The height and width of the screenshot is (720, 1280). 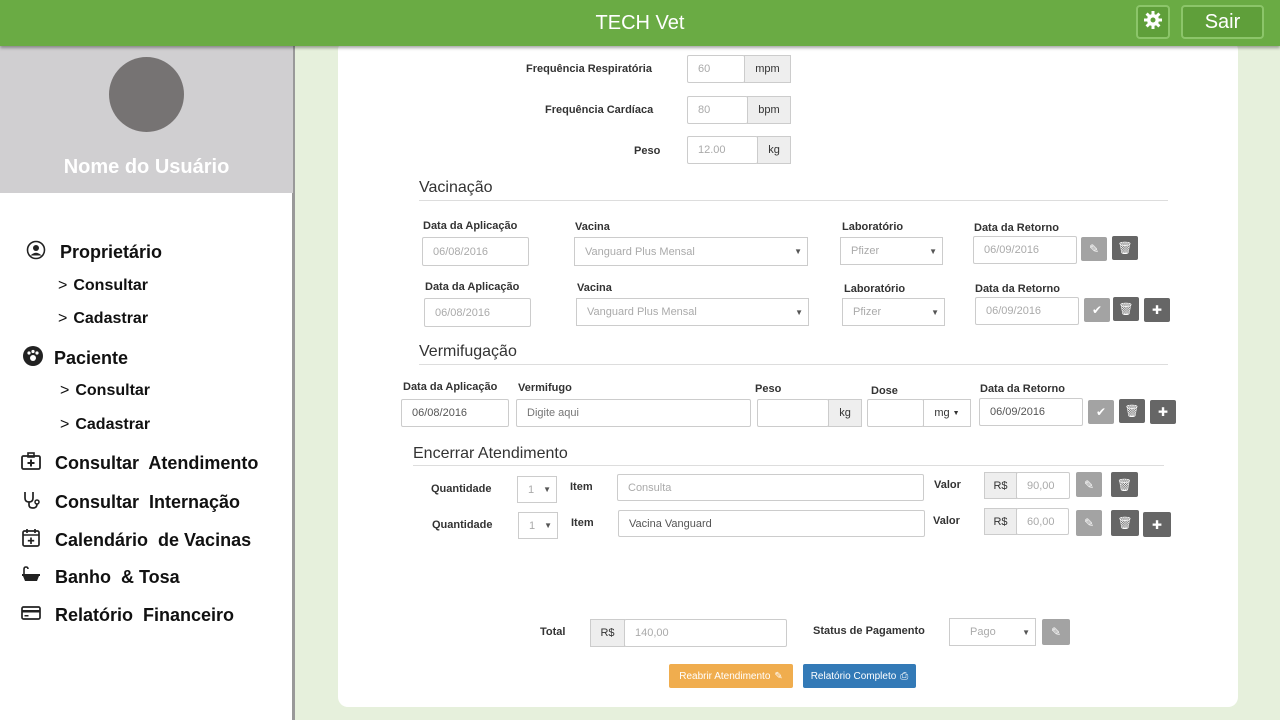 I want to click on logout-button: Sair, so click(x=1222, y=22).